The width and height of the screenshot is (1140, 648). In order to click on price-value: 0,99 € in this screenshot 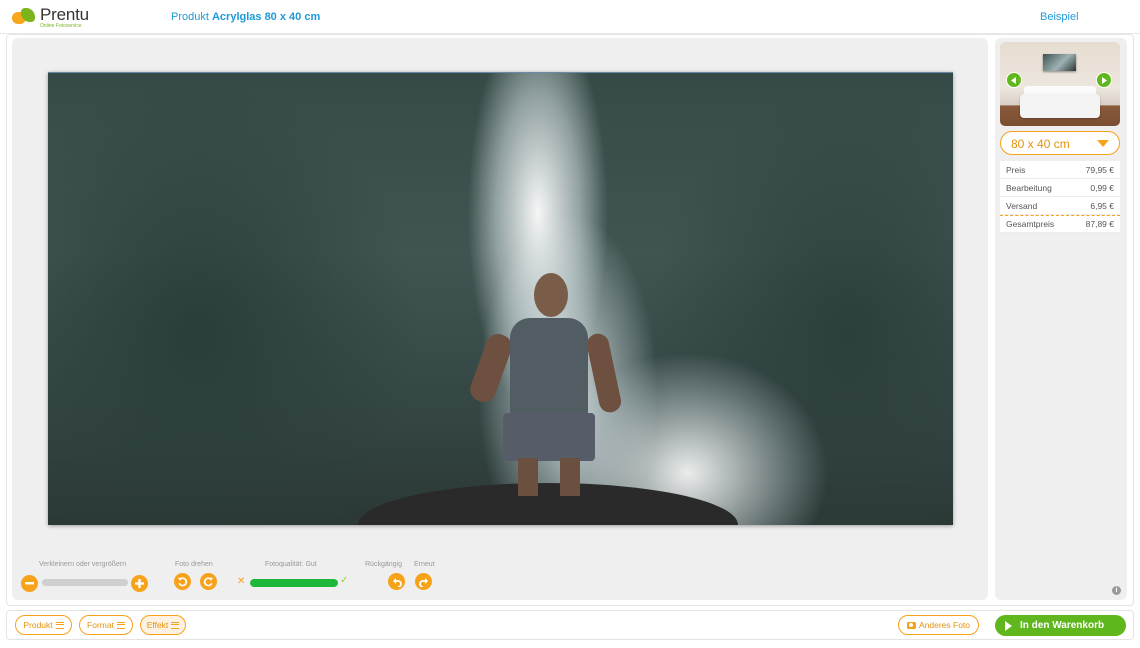, I will do `click(1102, 187)`.